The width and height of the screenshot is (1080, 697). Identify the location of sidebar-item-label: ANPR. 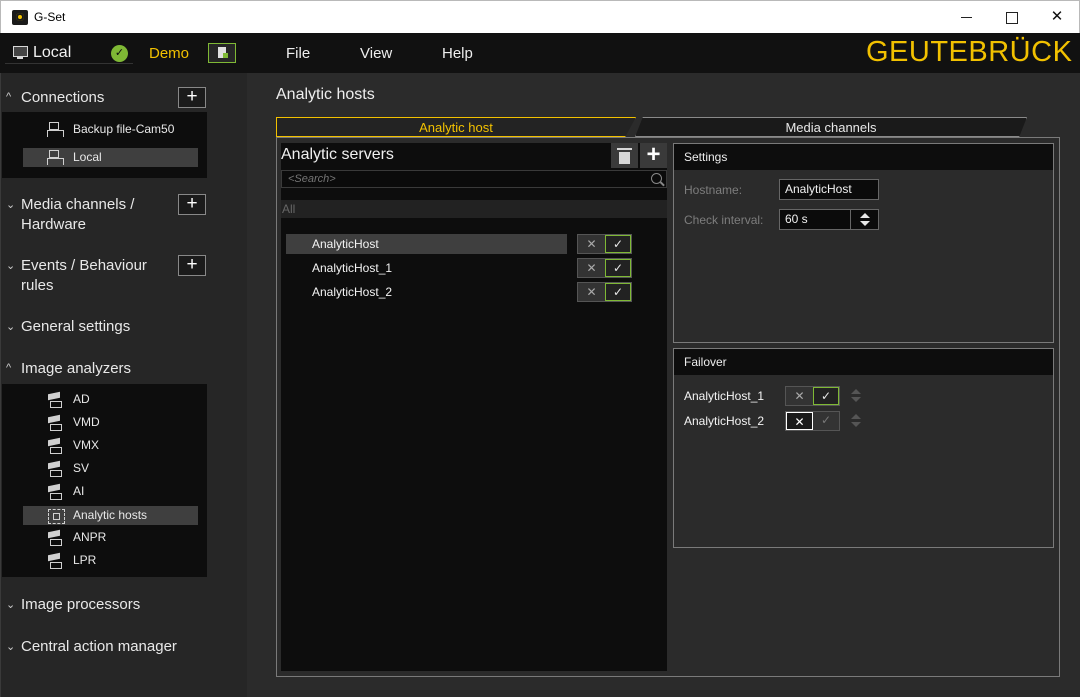
(90, 537).